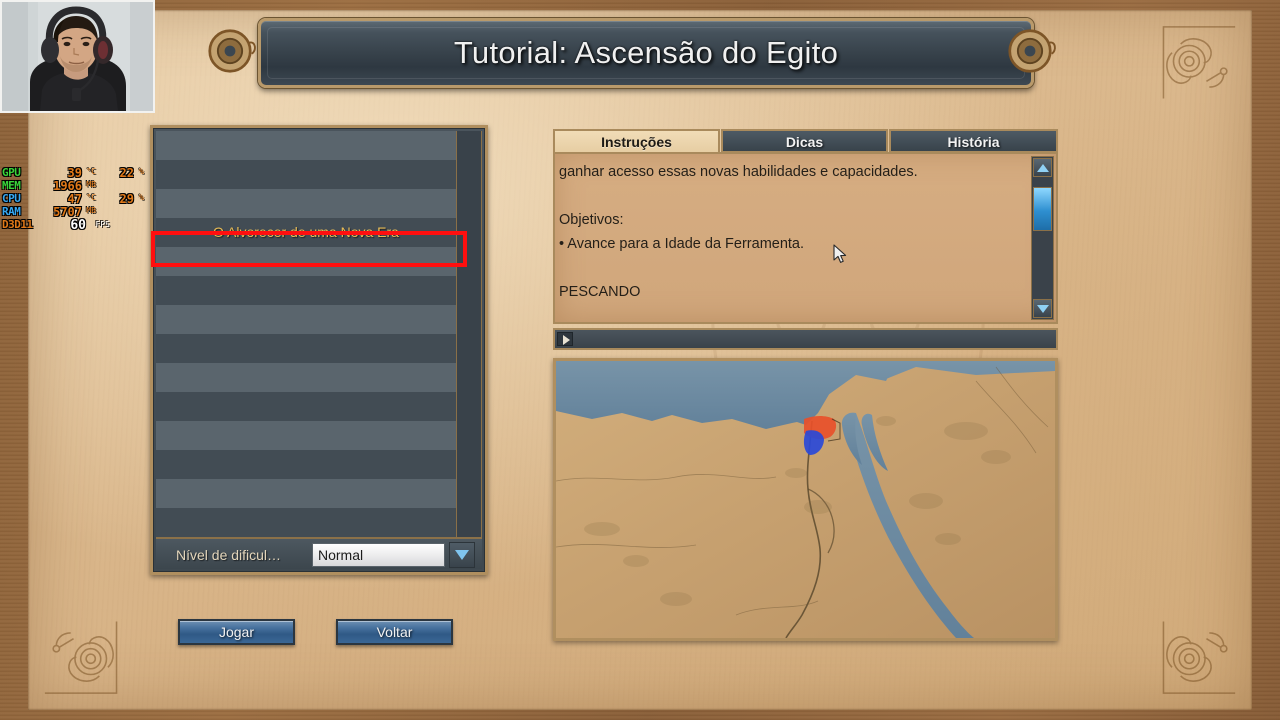 The height and width of the screenshot is (720, 1280). I want to click on play-button: Jogar, so click(236, 632).